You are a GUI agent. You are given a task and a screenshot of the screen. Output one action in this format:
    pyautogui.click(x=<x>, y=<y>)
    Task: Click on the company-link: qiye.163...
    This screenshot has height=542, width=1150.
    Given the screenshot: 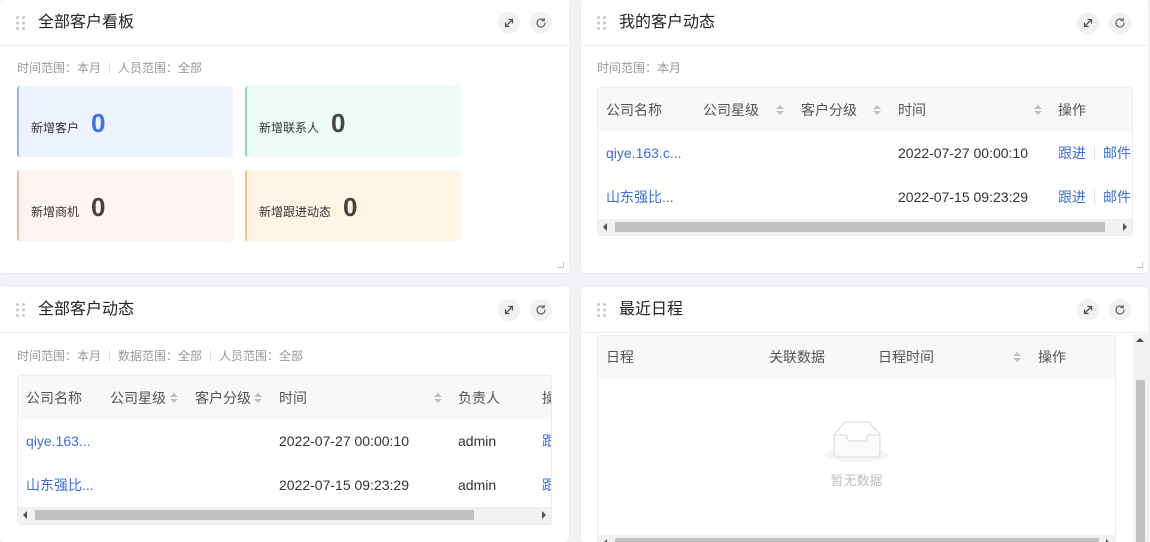 What is the action you would take?
    pyautogui.click(x=58, y=441)
    